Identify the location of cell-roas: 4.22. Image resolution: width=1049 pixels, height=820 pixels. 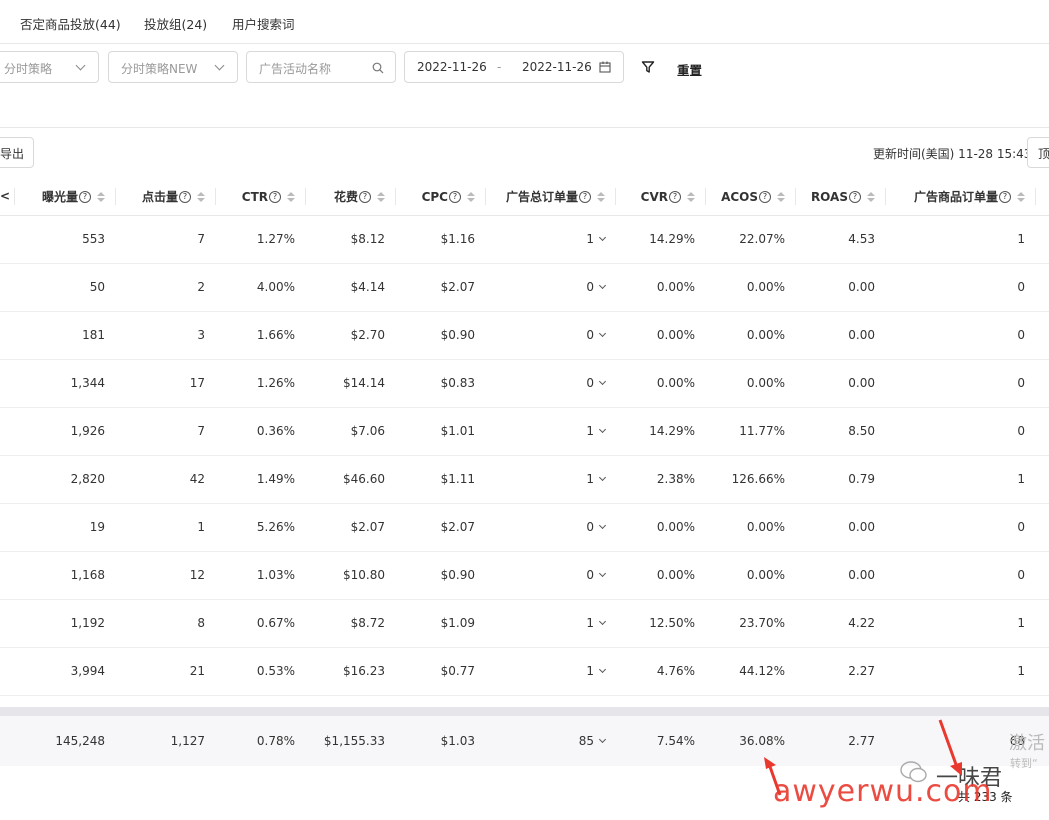
(835, 623).